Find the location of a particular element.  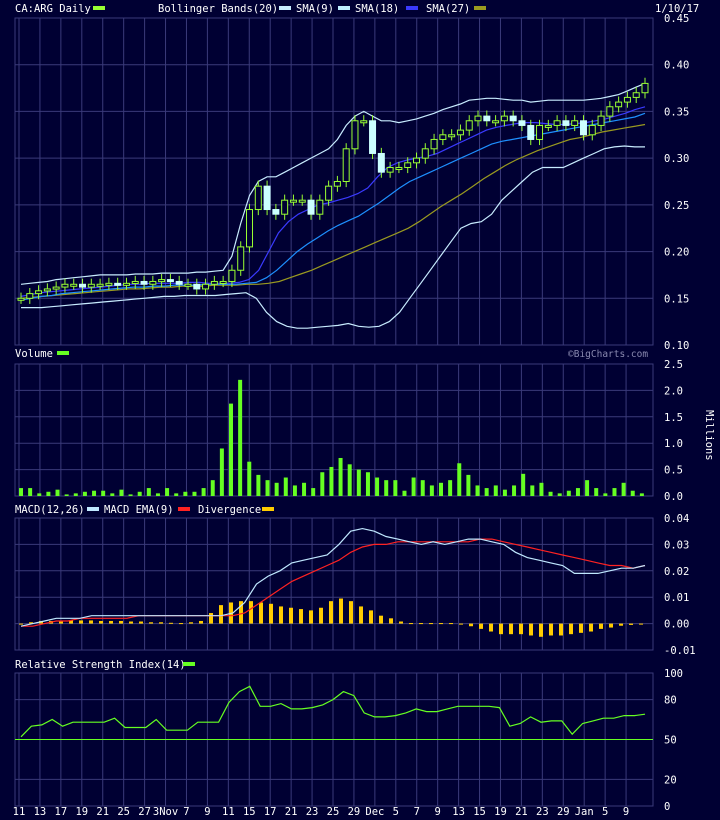

y-tick-label: 0.01 is located at coordinates (676, 598).